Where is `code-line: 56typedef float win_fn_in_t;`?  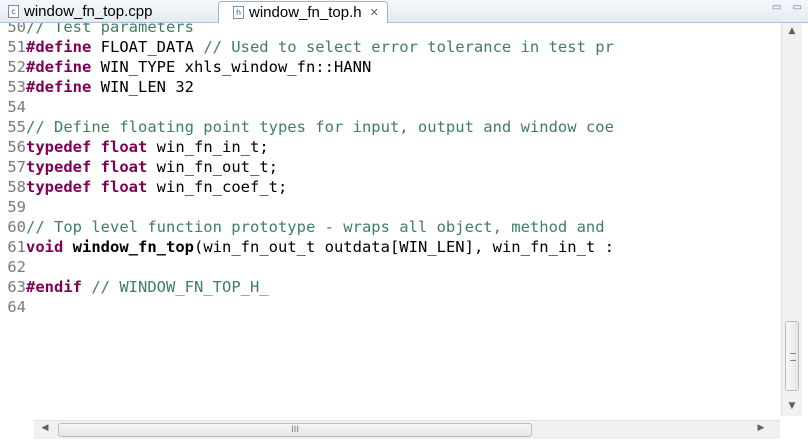
code-line: 56typedef float win_fn_in_t; is located at coordinates (134, 147).